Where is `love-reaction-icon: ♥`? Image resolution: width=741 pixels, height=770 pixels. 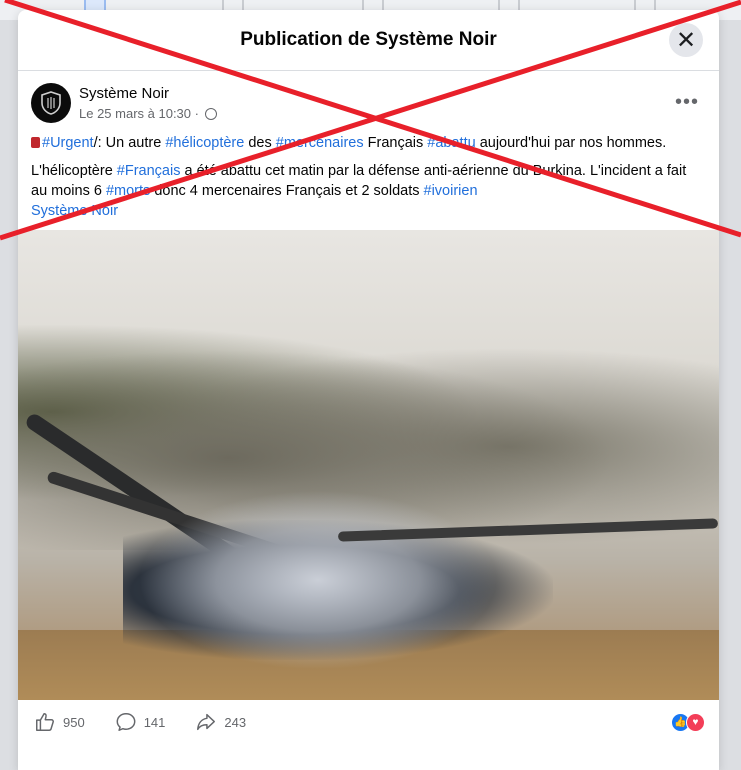
love-reaction-icon: ♥ is located at coordinates (695, 722).